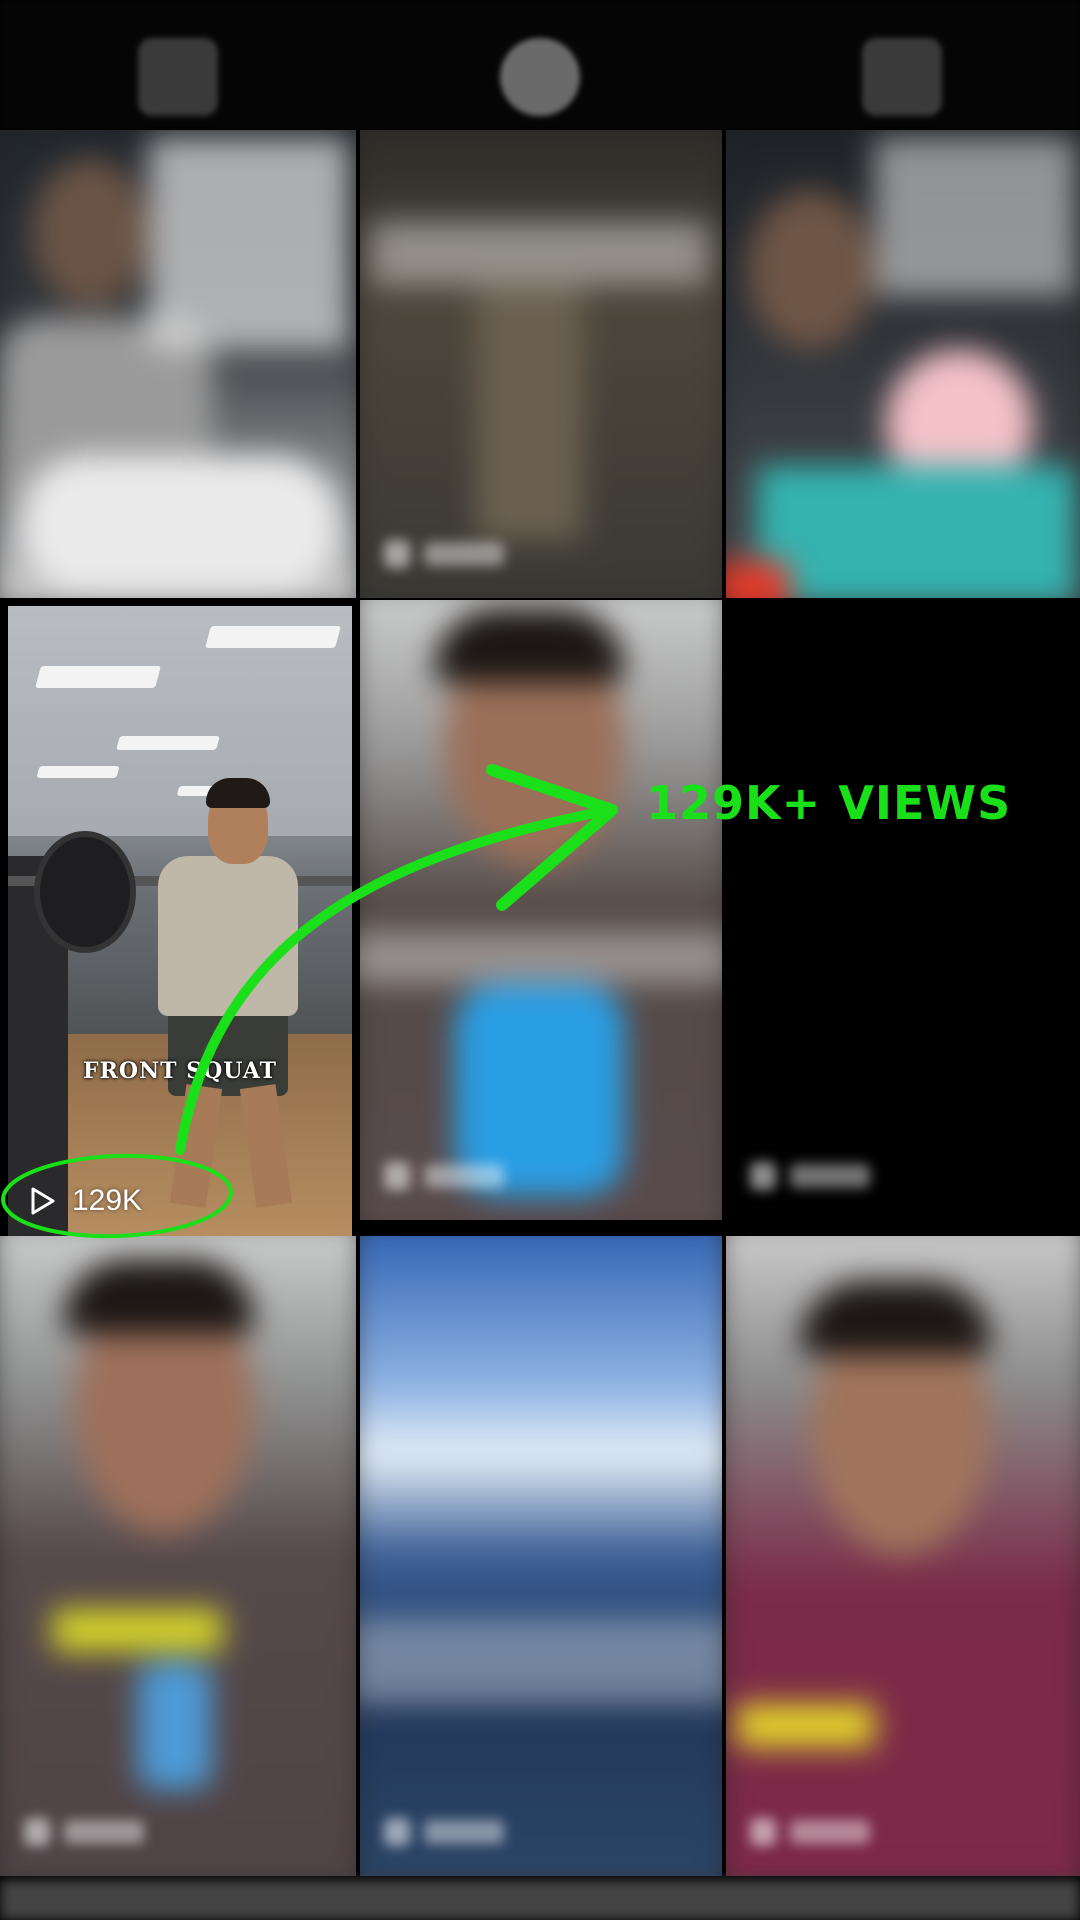  What do you see at coordinates (43, 1201) in the screenshot?
I see `play-icon` at bounding box center [43, 1201].